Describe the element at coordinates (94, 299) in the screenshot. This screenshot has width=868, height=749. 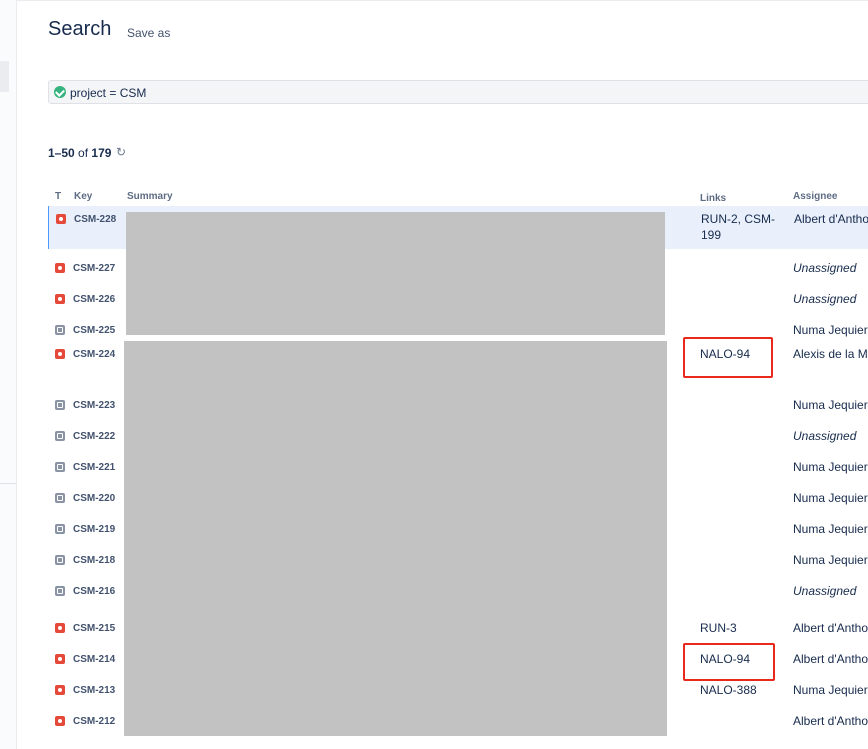
I see `issue-key-link: CSM-226` at that location.